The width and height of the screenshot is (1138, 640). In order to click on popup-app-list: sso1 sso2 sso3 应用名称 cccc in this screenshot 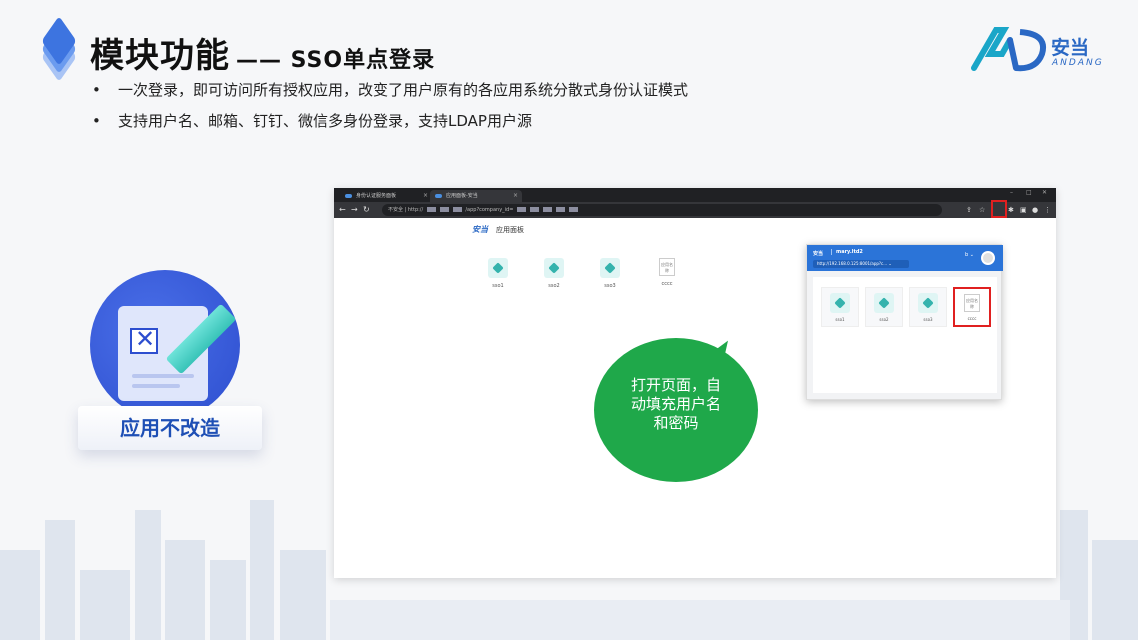, I will do `click(905, 335)`.